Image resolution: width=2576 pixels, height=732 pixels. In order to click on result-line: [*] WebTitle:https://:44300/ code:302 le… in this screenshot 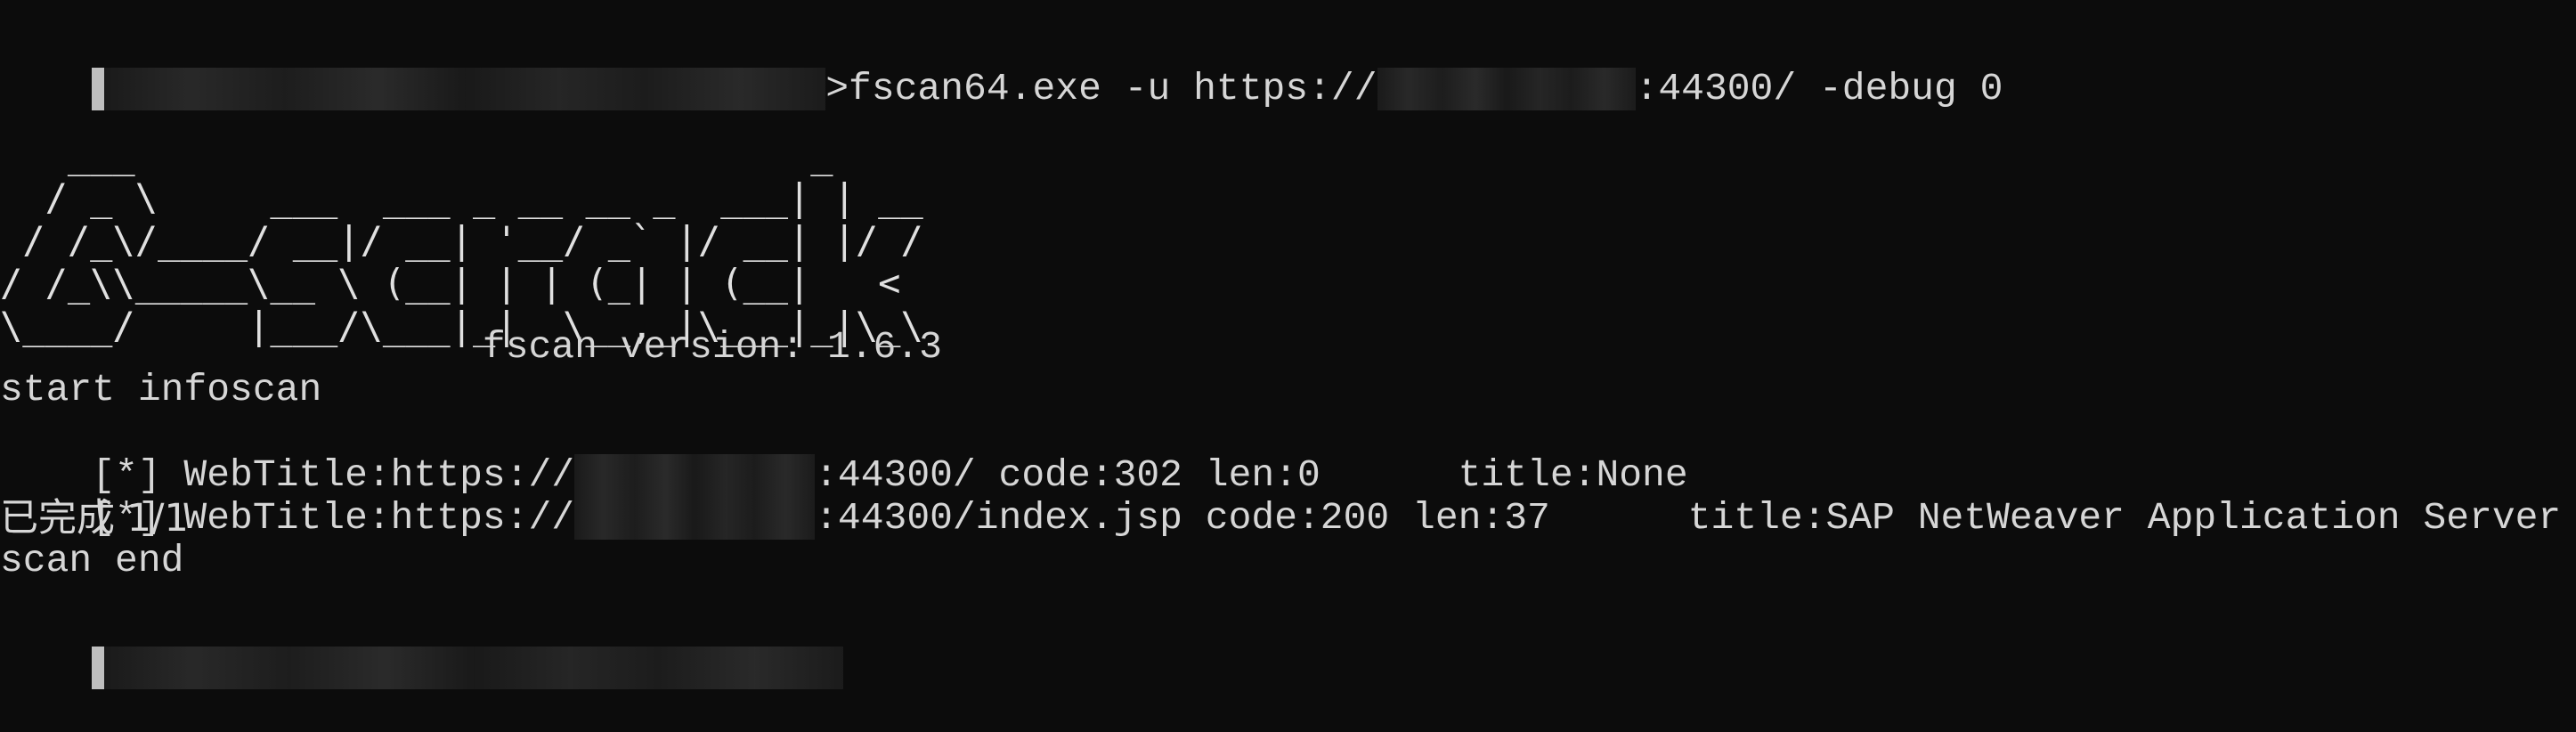, I will do `click(844, 454)`.